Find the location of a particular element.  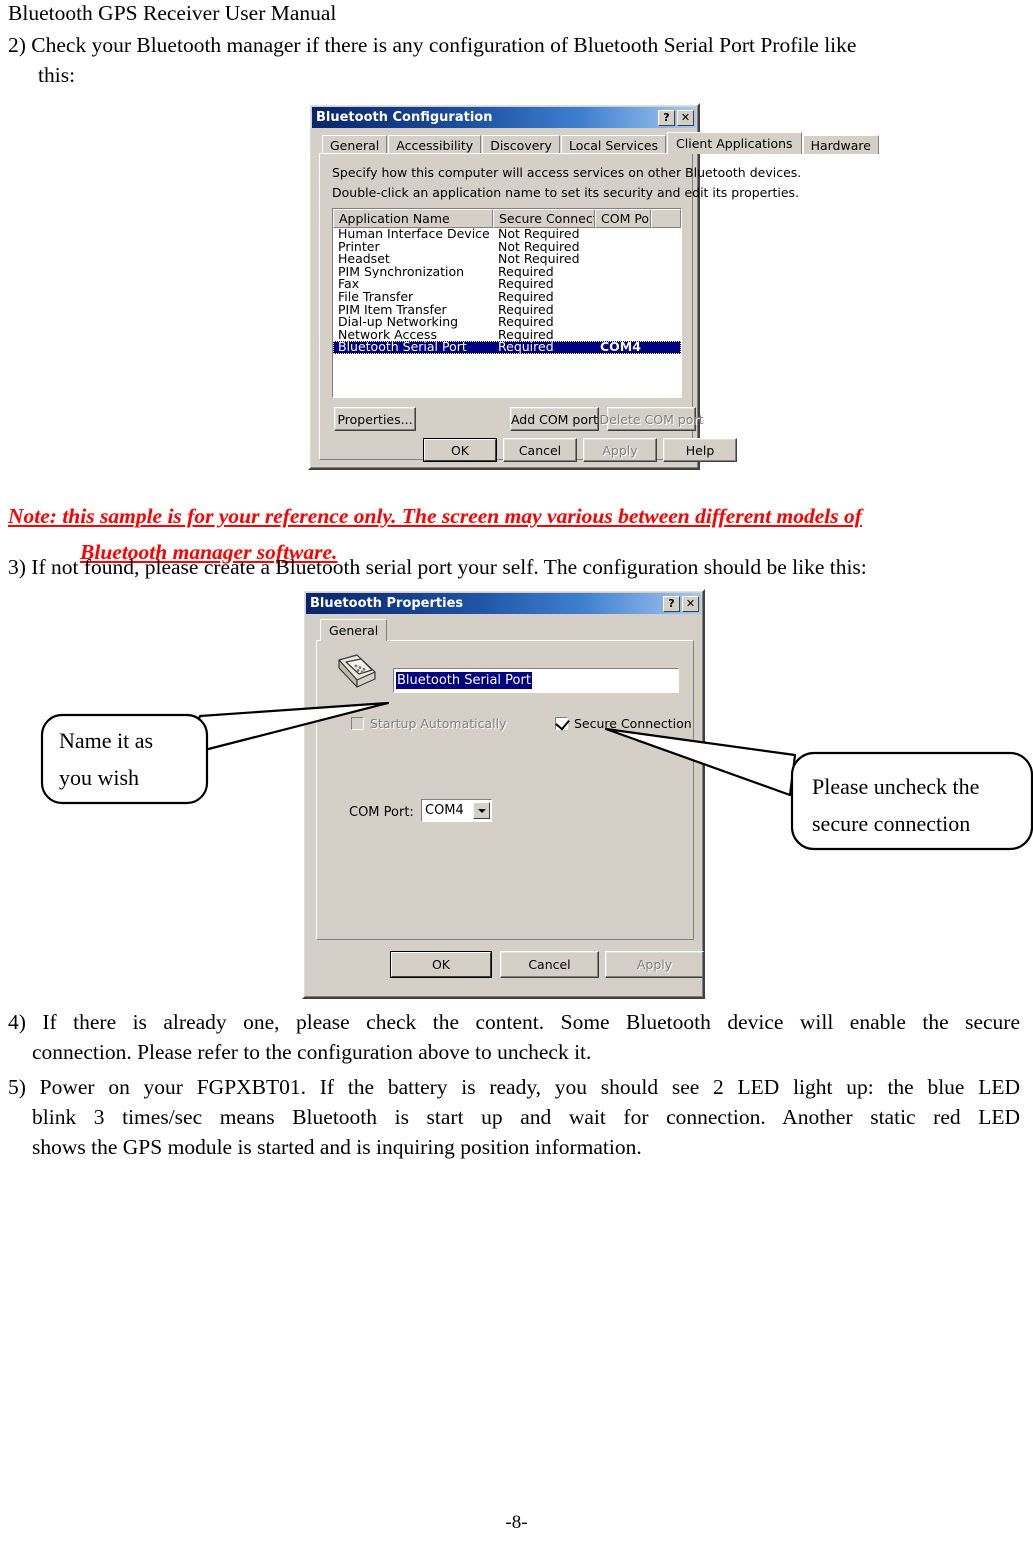

config-ok-label: OK is located at coordinates (460, 450).